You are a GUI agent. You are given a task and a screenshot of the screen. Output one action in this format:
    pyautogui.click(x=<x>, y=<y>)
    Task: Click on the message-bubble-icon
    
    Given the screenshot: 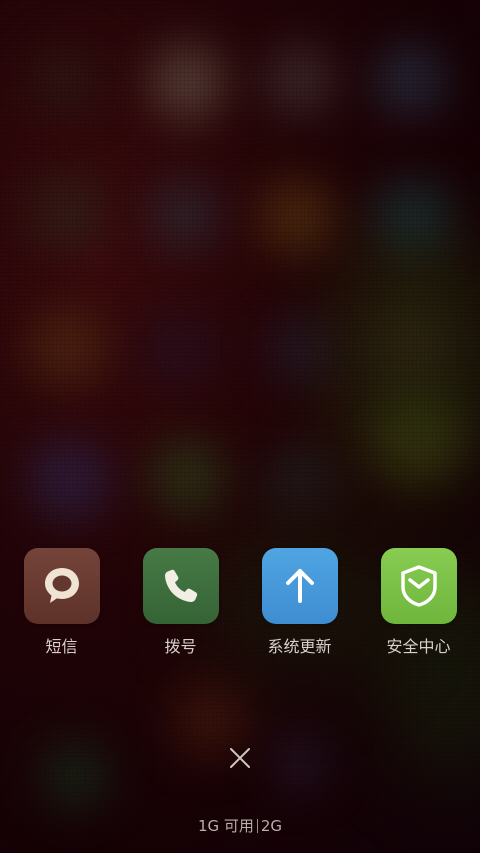 What is the action you would take?
    pyautogui.click(x=61, y=585)
    